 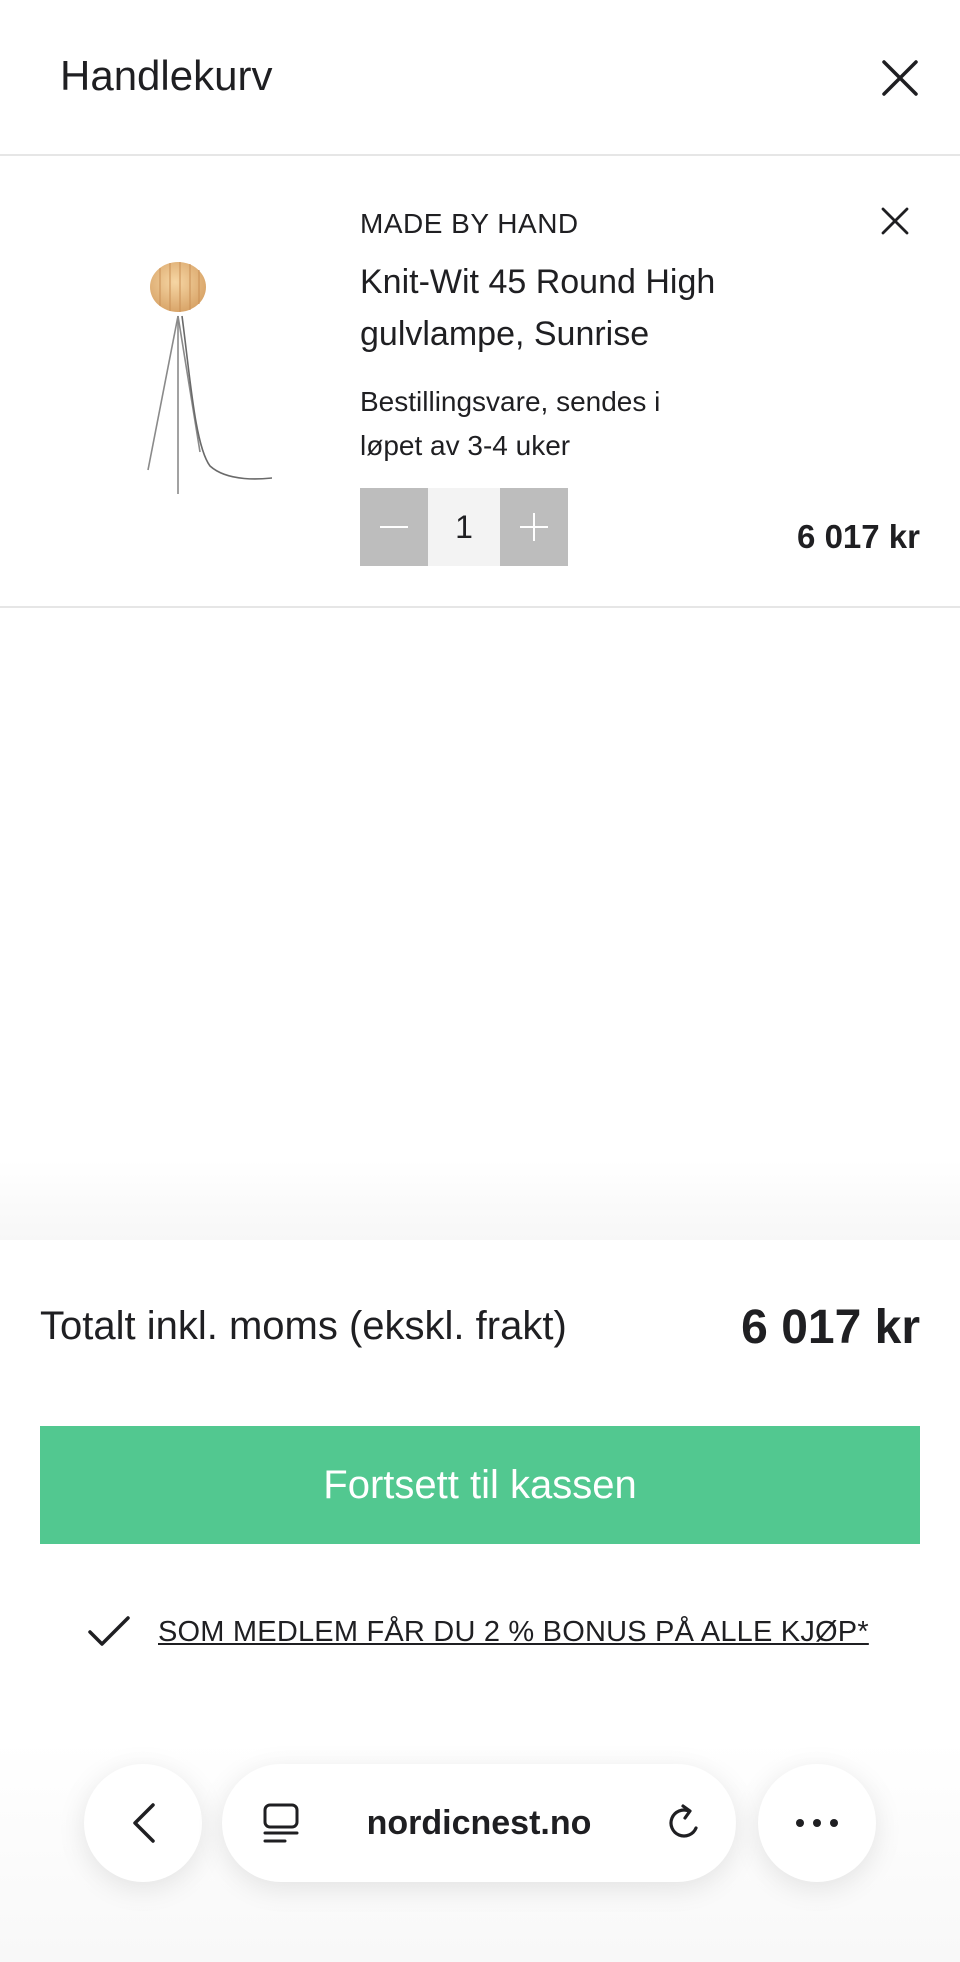 What do you see at coordinates (303, 1326) in the screenshot?
I see `total-label: Totalt inkl. moms (ekskl. frakt)` at bounding box center [303, 1326].